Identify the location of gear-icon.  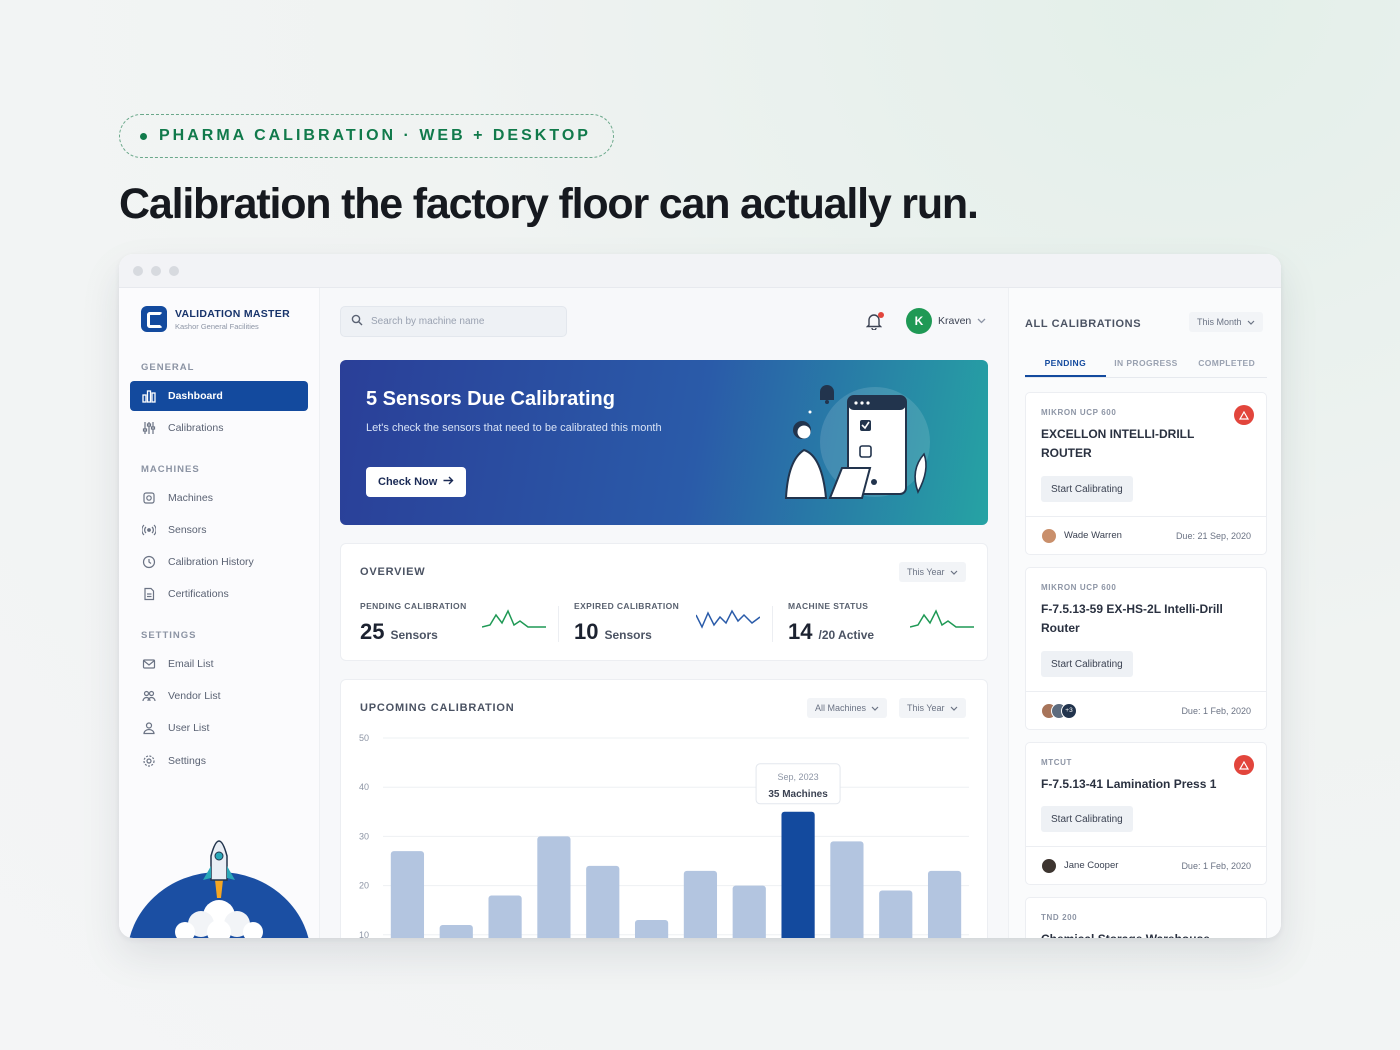
(149, 761).